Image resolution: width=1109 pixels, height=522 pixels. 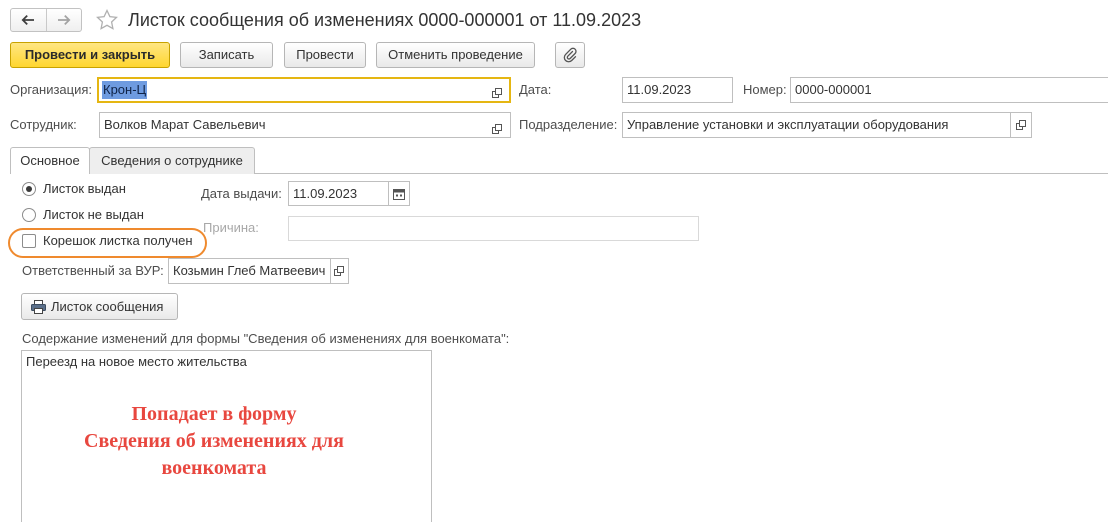 I want to click on changes-content-textarea: Переезд на новое место жительства, so click(x=226, y=436).